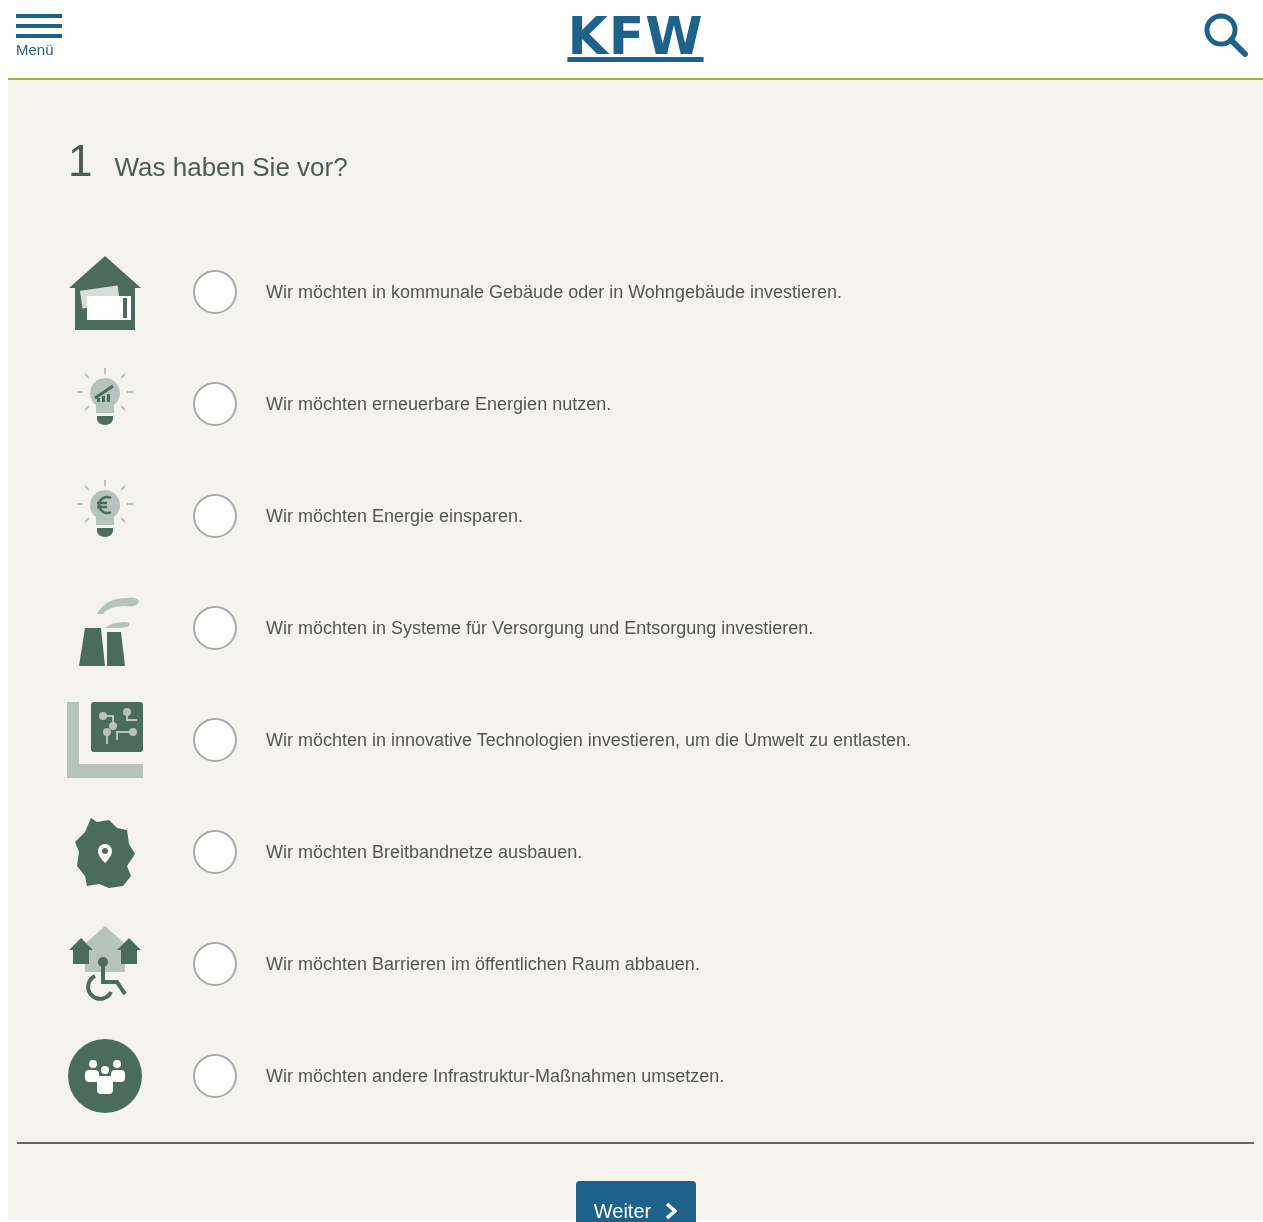 This screenshot has width=1263, height=1222. What do you see at coordinates (105, 1076) in the screenshot?
I see `group-icon` at bounding box center [105, 1076].